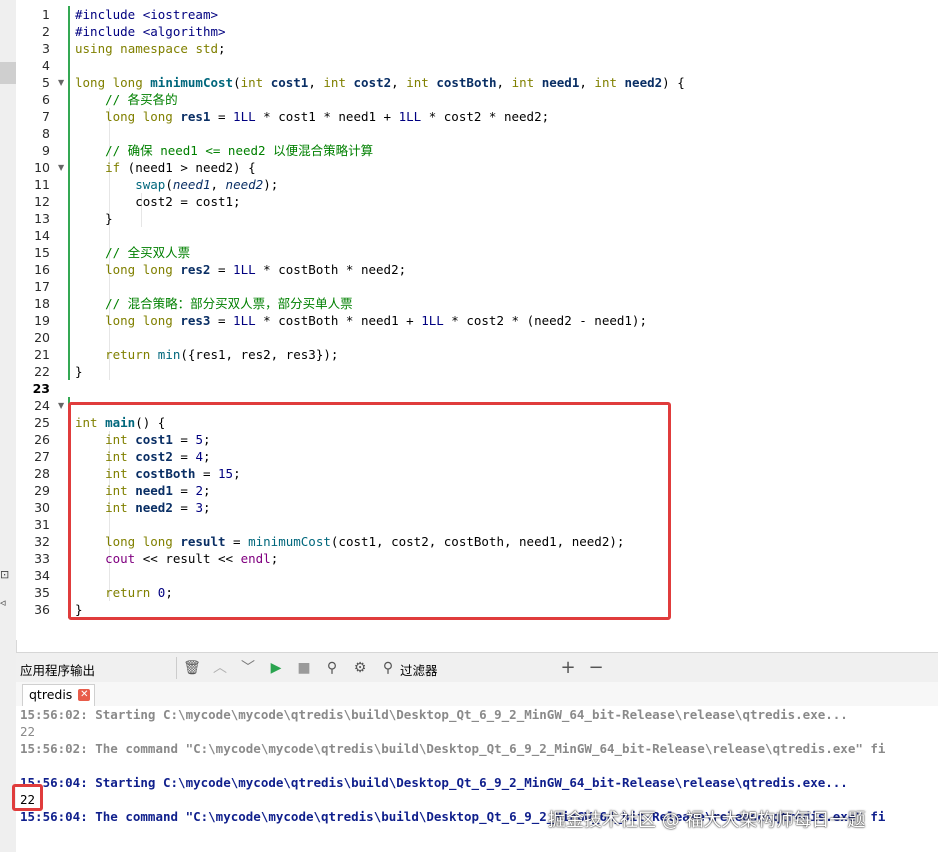 This screenshot has height=852, width=938. What do you see at coordinates (42, 337) in the screenshot?
I see `line-number: 20` at bounding box center [42, 337].